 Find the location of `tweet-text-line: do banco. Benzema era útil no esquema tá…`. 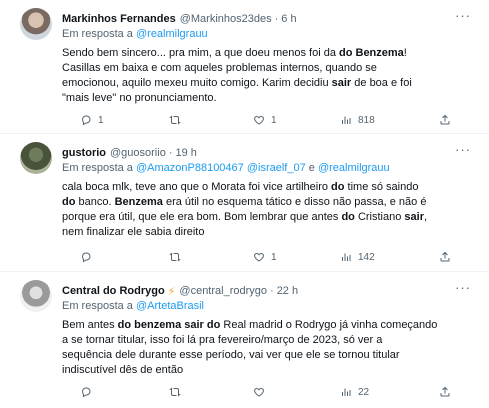

tweet-text-line: do banco. Benzema era útil no esquema tá… is located at coordinates (268, 202).